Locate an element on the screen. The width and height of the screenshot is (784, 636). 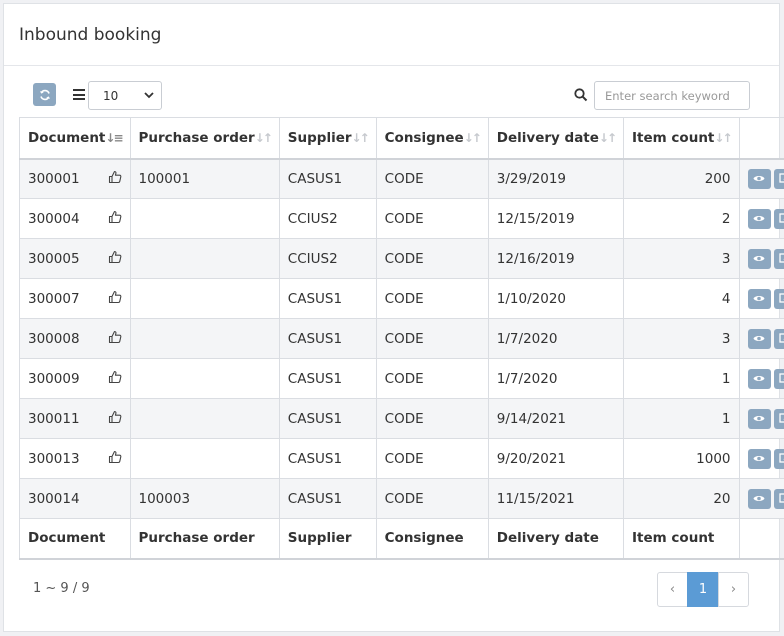
item-count-cell: 1000 is located at coordinates (681, 458).